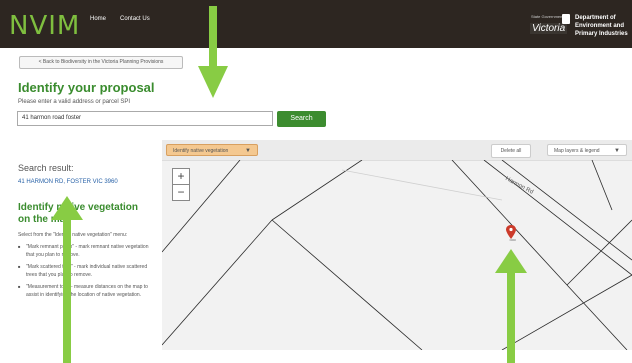 Image resolution: width=632 pixels, height=363 pixels. Describe the element at coordinates (78, 213) in the screenshot. I see `instructions-heading: Identify native vegetation on the map` at that location.